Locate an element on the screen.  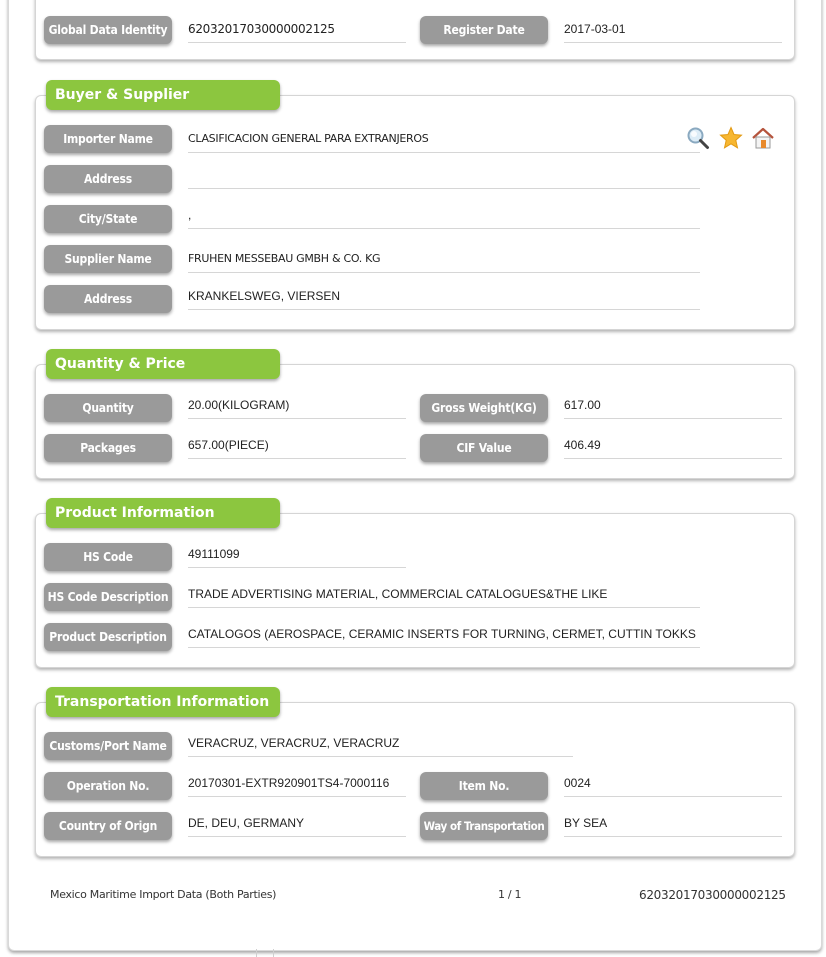
customs-port-value: VERACRUZ, VERACRUZ, VERACRUZ is located at coordinates (380, 745).